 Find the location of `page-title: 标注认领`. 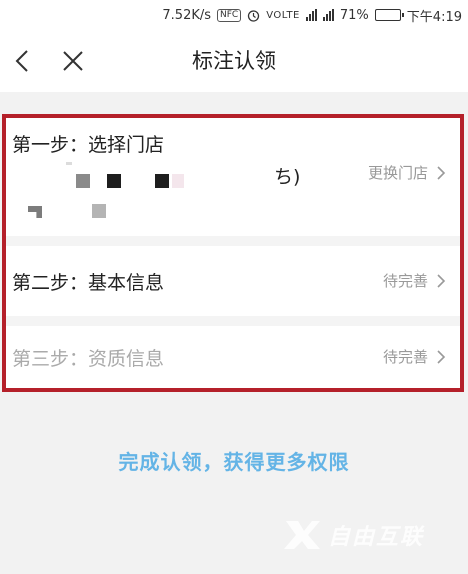

page-title: 标注认领 is located at coordinates (234, 61).